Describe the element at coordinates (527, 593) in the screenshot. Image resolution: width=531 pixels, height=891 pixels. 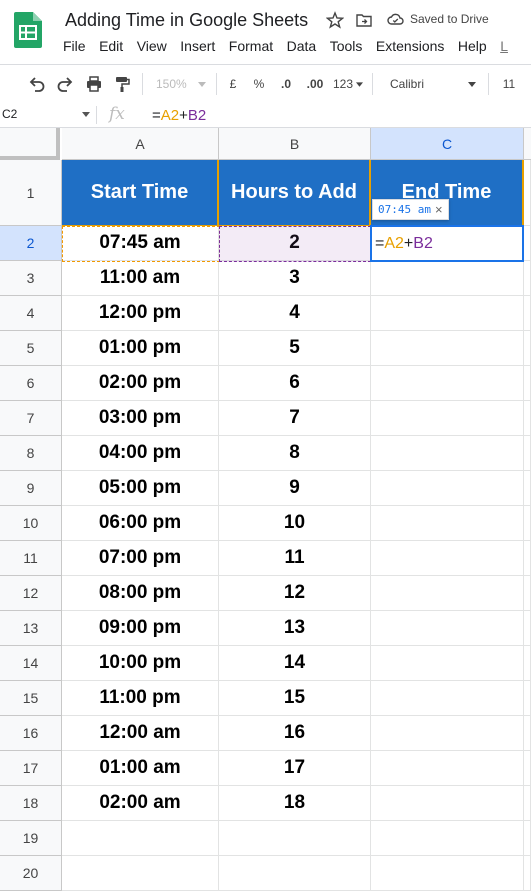
I see `cell-d12` at that location.